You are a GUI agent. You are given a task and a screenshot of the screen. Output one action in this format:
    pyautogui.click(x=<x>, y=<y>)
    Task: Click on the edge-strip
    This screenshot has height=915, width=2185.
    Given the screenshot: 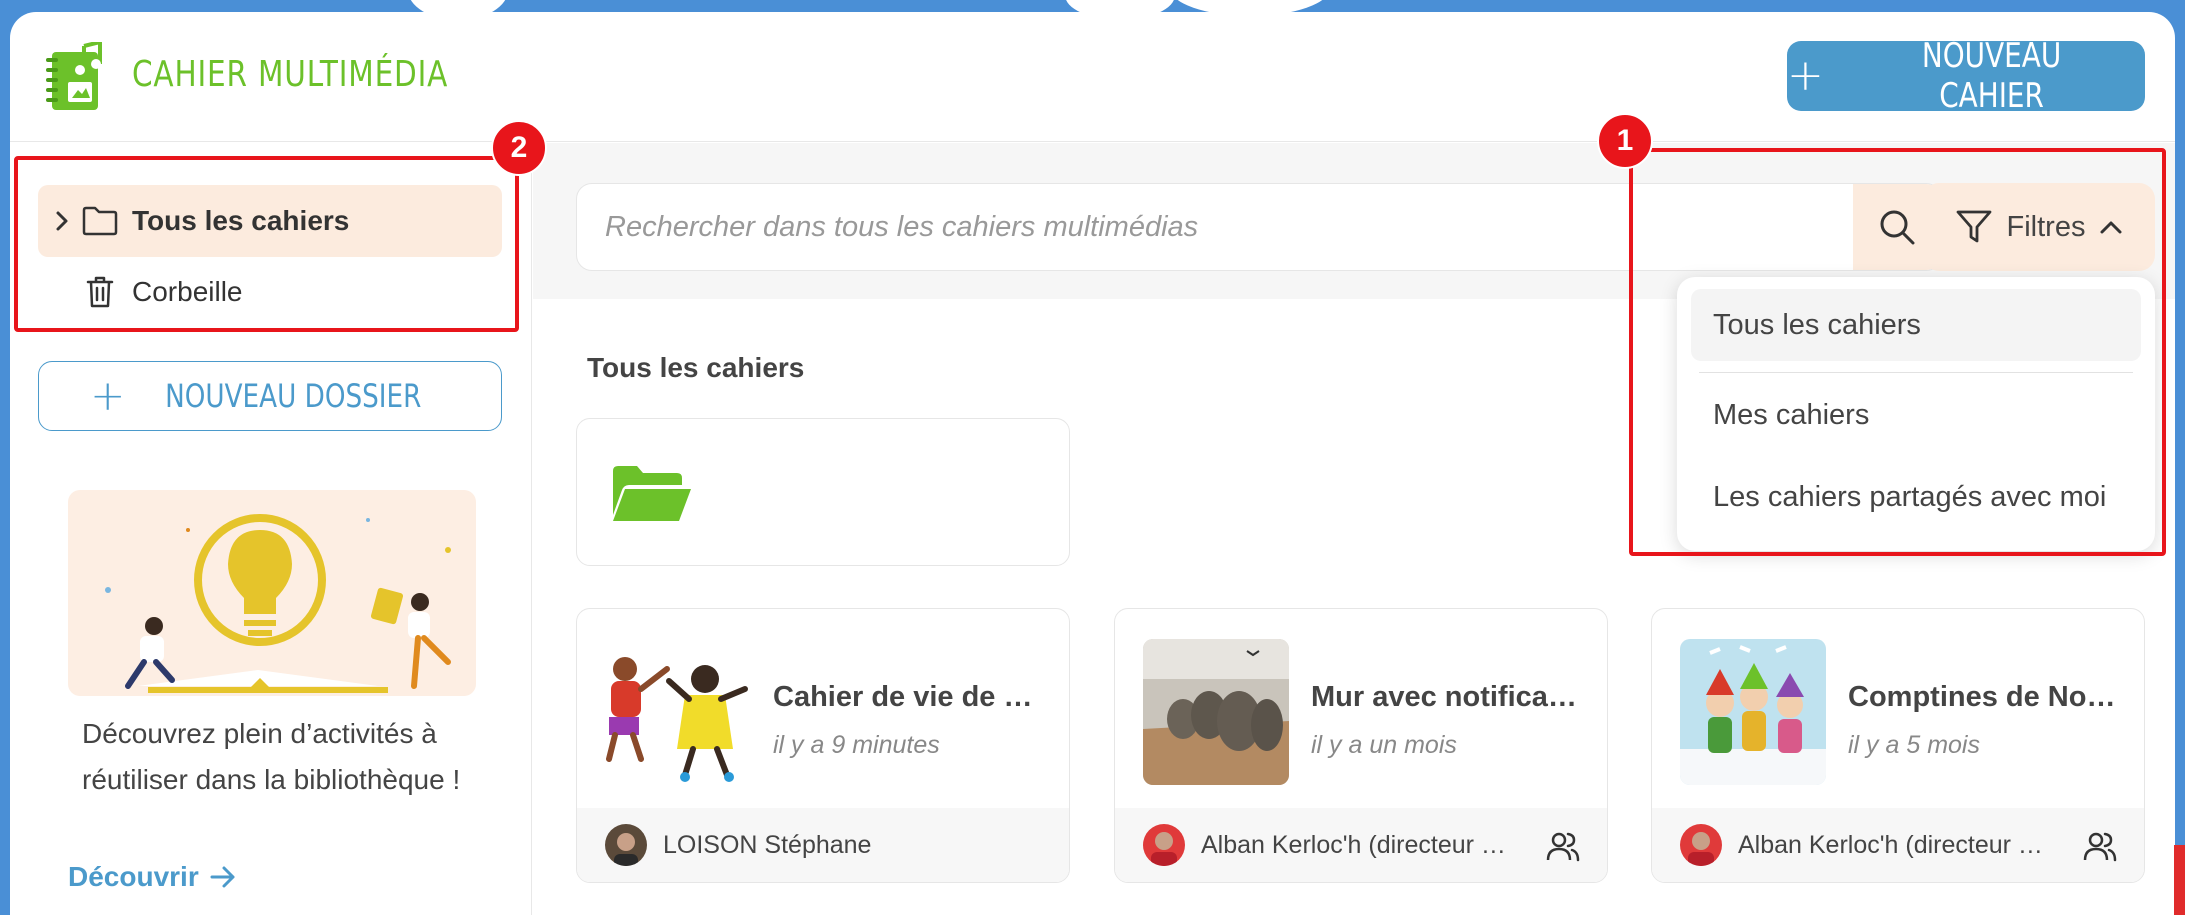 What is the action you would take?
    pyautogui.click(x=2179, y=880)
    